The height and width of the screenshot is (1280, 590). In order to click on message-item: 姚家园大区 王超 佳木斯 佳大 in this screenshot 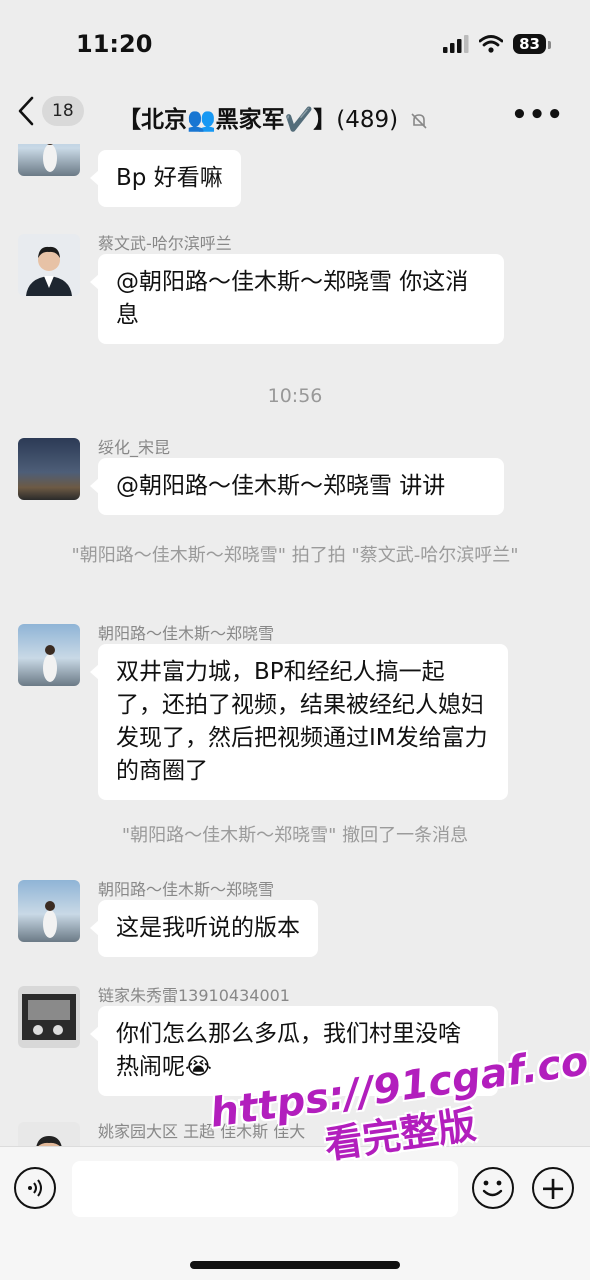, I will do `click(298, 1134)`.